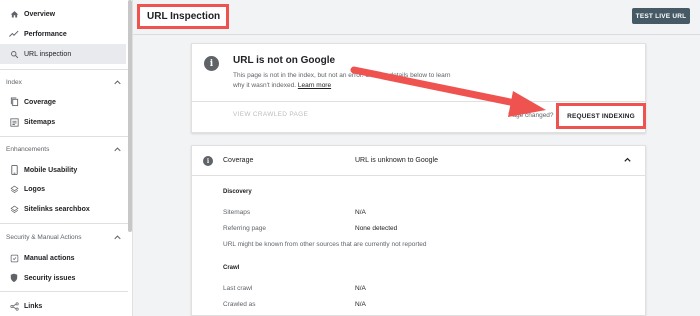 The width and height of the screenshot is (700, 316). What do you see at coordinates (395, 75) in the screenshot?
I see `status-desc-part1b: an error. See the details below to learn` at bounding box center [395, 75].